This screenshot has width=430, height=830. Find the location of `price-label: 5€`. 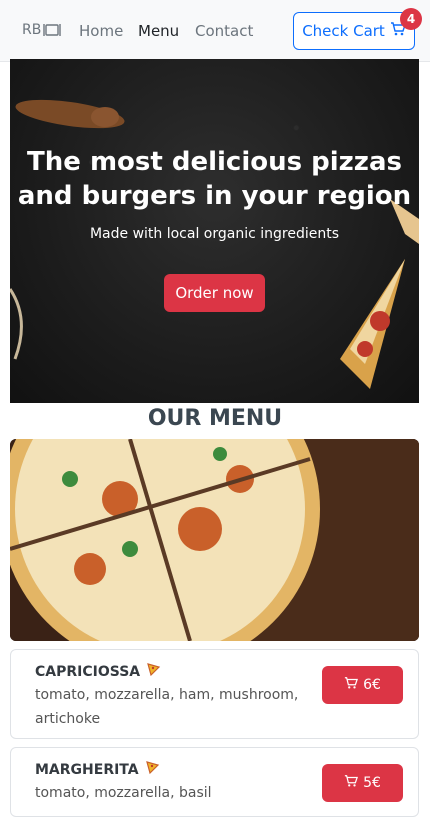

price-label: 5€ is located at coordinates (372, 783).